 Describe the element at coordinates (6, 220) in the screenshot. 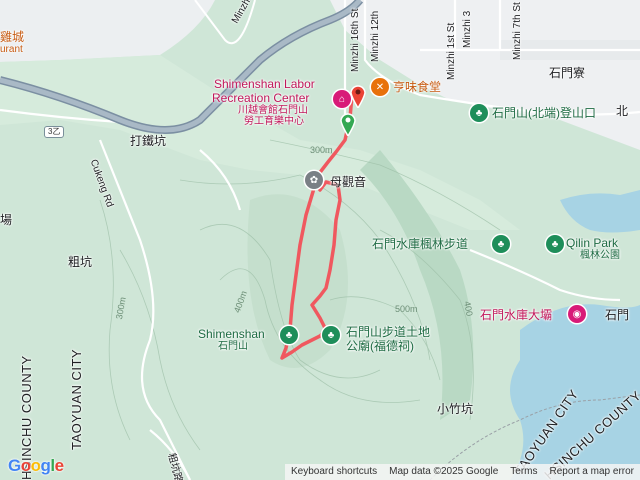

I see `chang-partial-label: 場` at that location.